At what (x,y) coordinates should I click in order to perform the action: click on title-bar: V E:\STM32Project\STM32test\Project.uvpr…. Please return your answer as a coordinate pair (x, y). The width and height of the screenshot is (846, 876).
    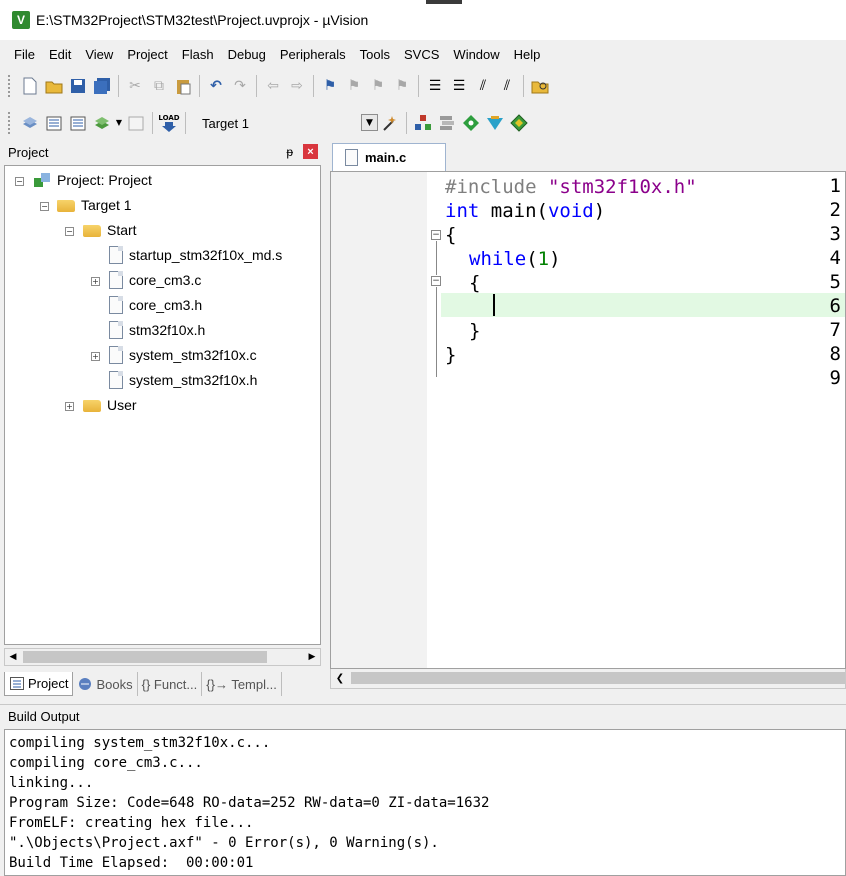
    Looking at the image, I should click on (423, 20).